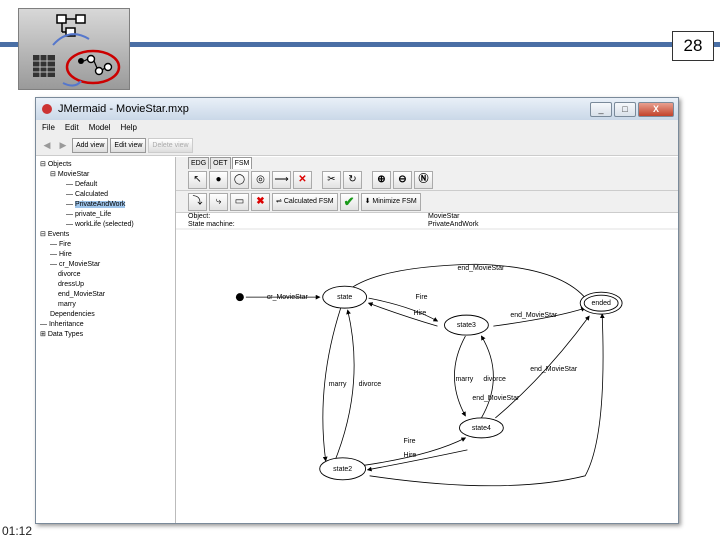  What do you see at coordinates (239, 297) in the screenshot?
I see `initial-state-dot` at bounding box center [239, 297].